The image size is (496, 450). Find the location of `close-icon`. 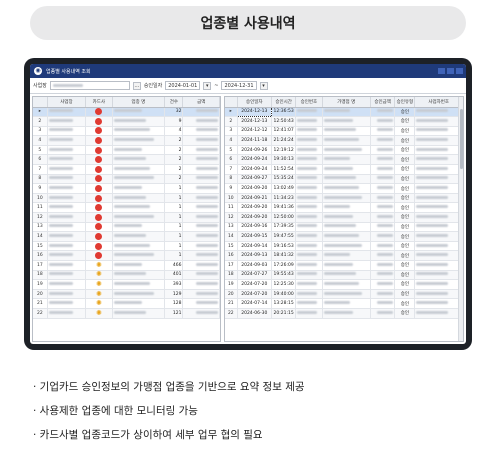

close-icon is located at coordinates (459, 71).